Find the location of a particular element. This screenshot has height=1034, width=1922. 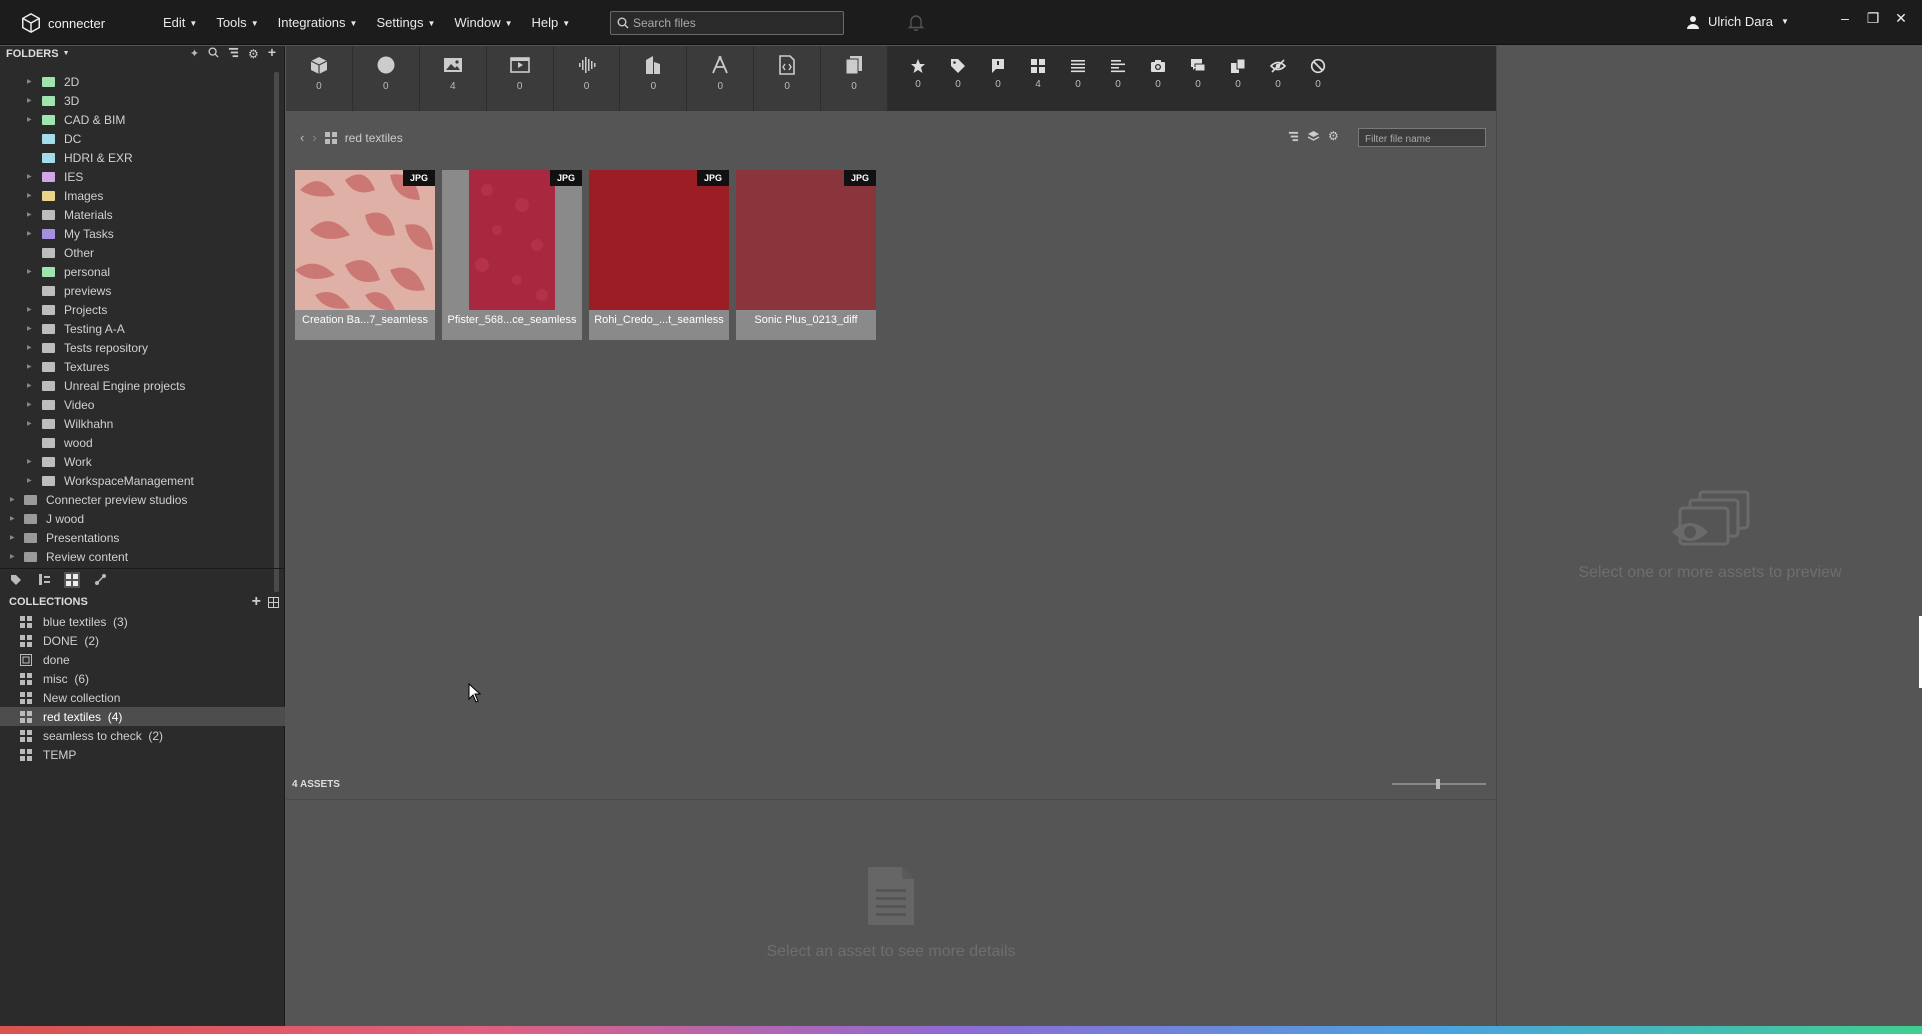

menu-integrations: Integrations ▼ is located at coordinates (318, 22).